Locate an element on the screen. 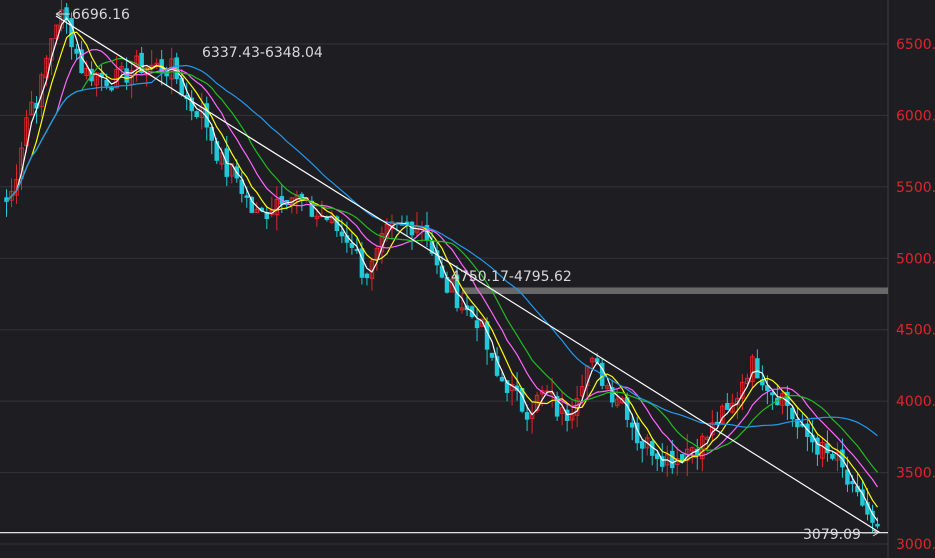 This screenshot has height=558, width=935. y-tick-label: 3500.00 is located at coordinates (915, 474).